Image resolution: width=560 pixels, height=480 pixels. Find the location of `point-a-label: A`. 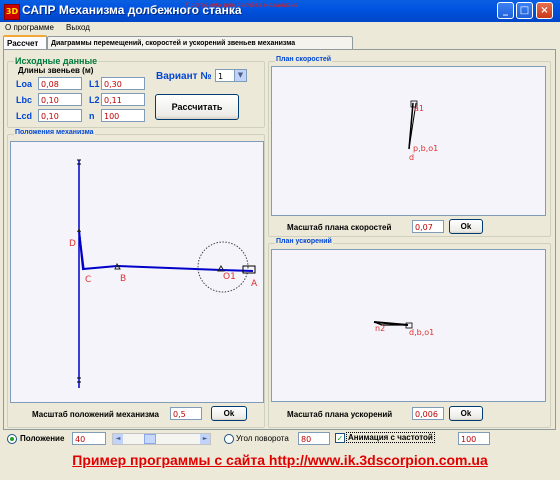

point-a-label: A is located at coordinates (254, 284).